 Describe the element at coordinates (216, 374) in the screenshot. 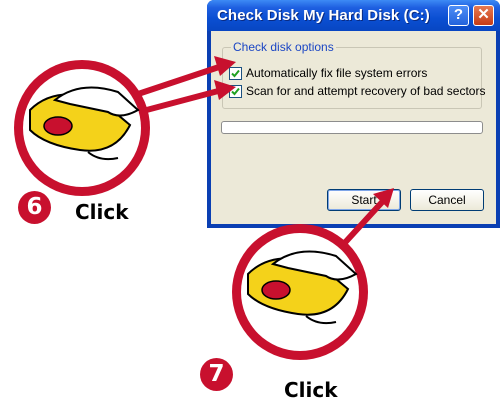

I see `step-7-badge: 7` at that location.